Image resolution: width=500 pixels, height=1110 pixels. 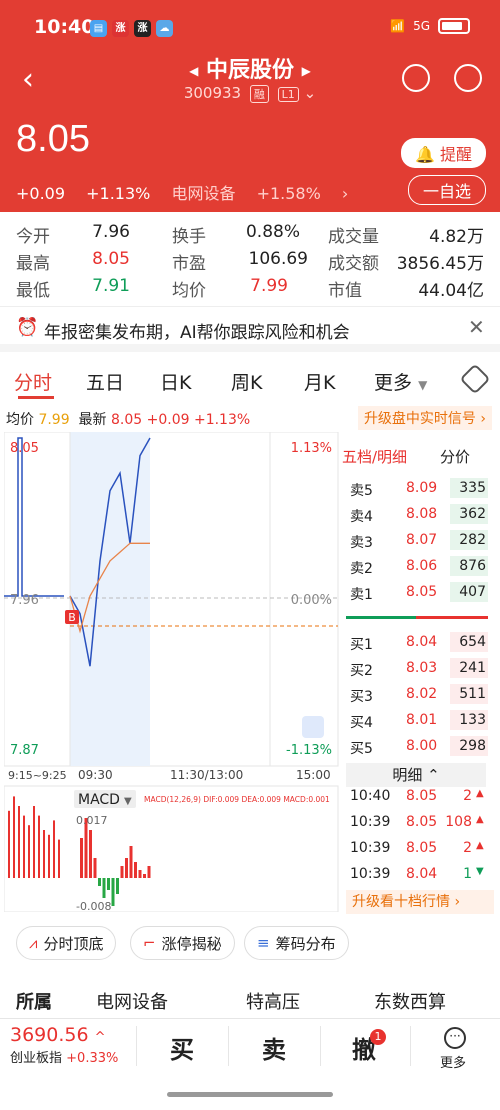 I want to click on avg-label: 均价, so click(x=20, y=420).